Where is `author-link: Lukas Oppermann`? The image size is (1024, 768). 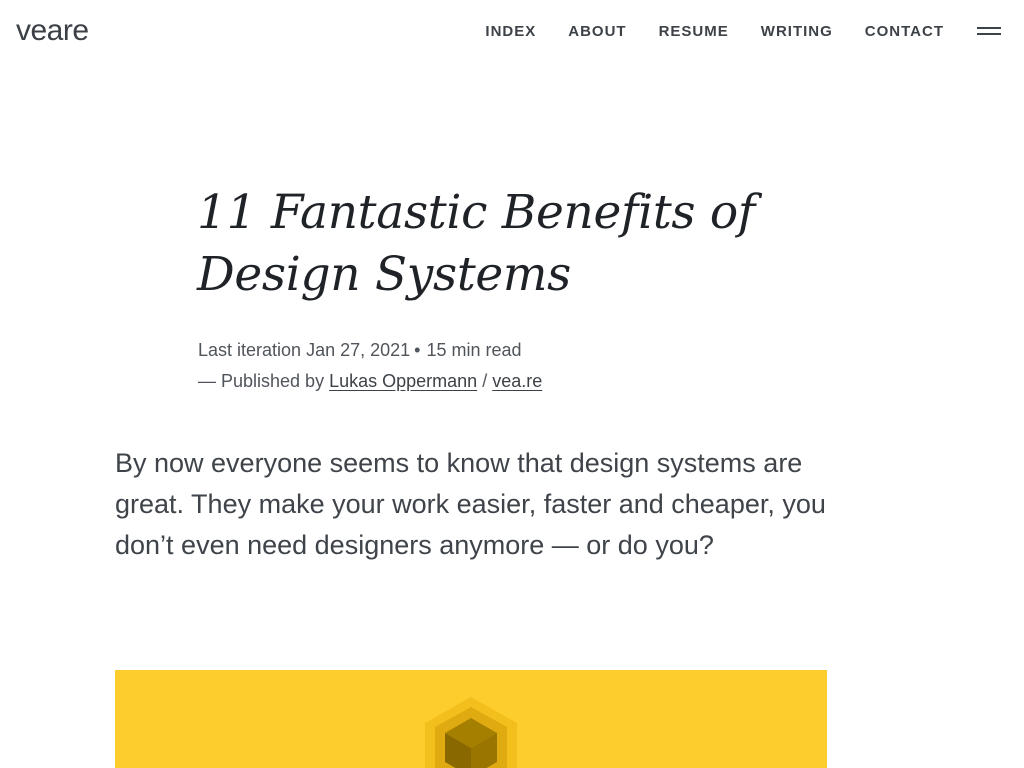
author-link: Lukas Oppermann is located at coordinates (403, 381).